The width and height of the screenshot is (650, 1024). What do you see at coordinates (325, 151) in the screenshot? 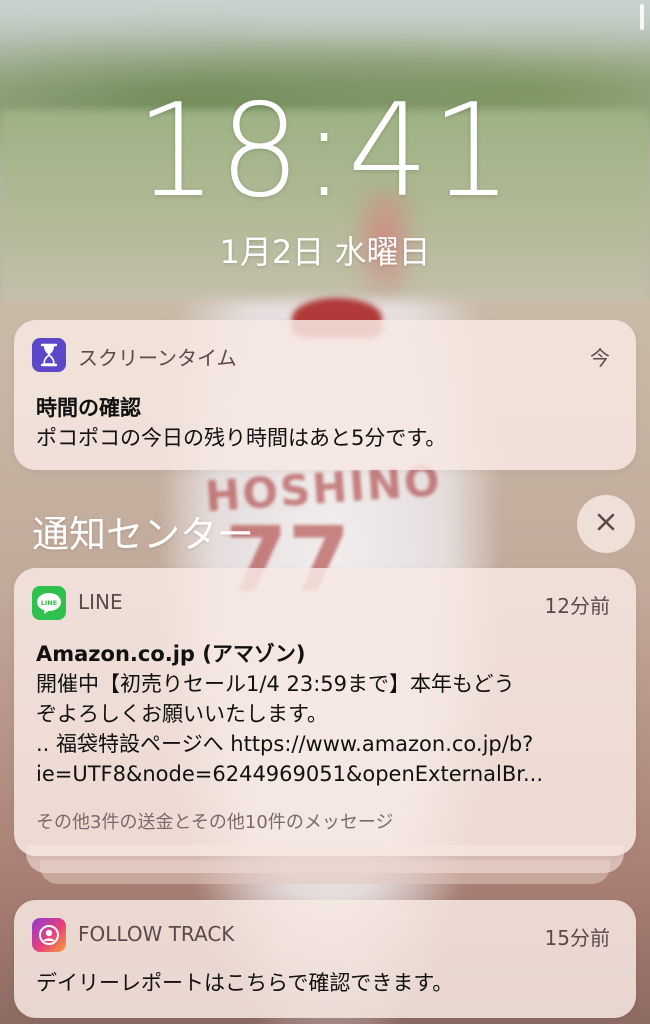
I see `lockscreen-time: 18:41` at bounding box center [325, 151].